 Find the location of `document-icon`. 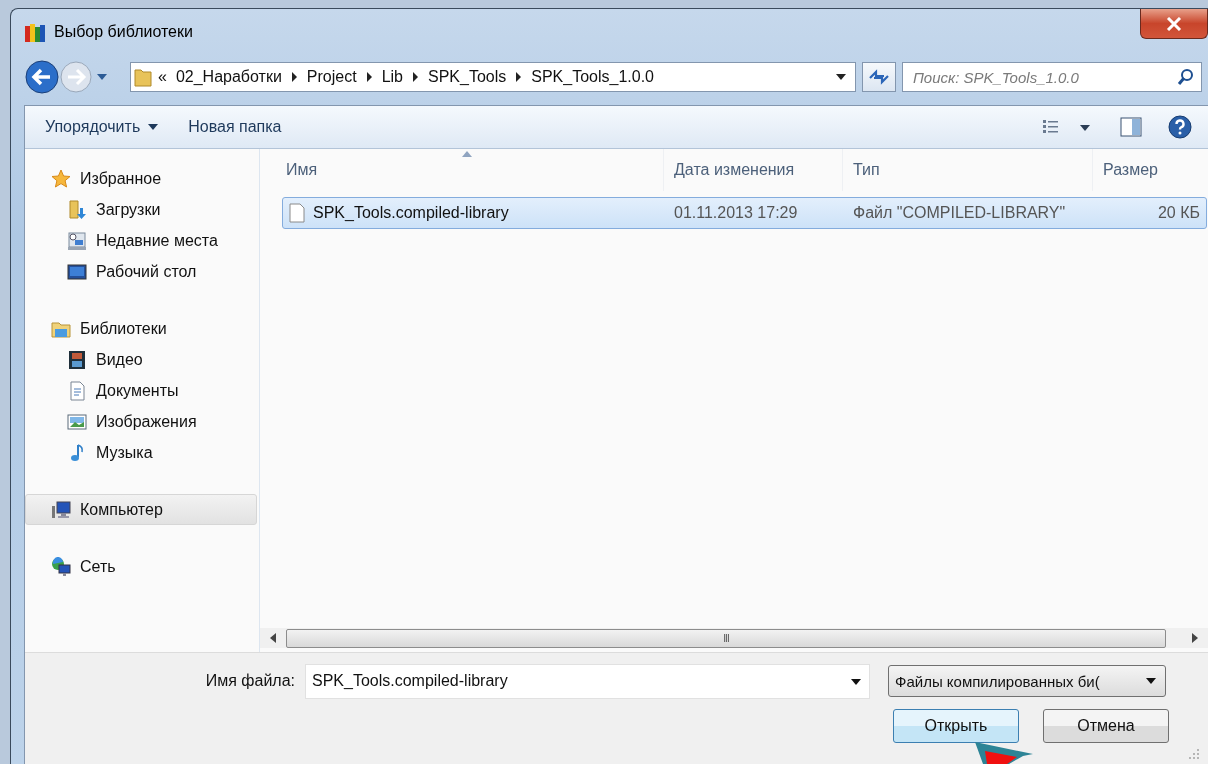

document-icon is located at coordinates (77, 390).